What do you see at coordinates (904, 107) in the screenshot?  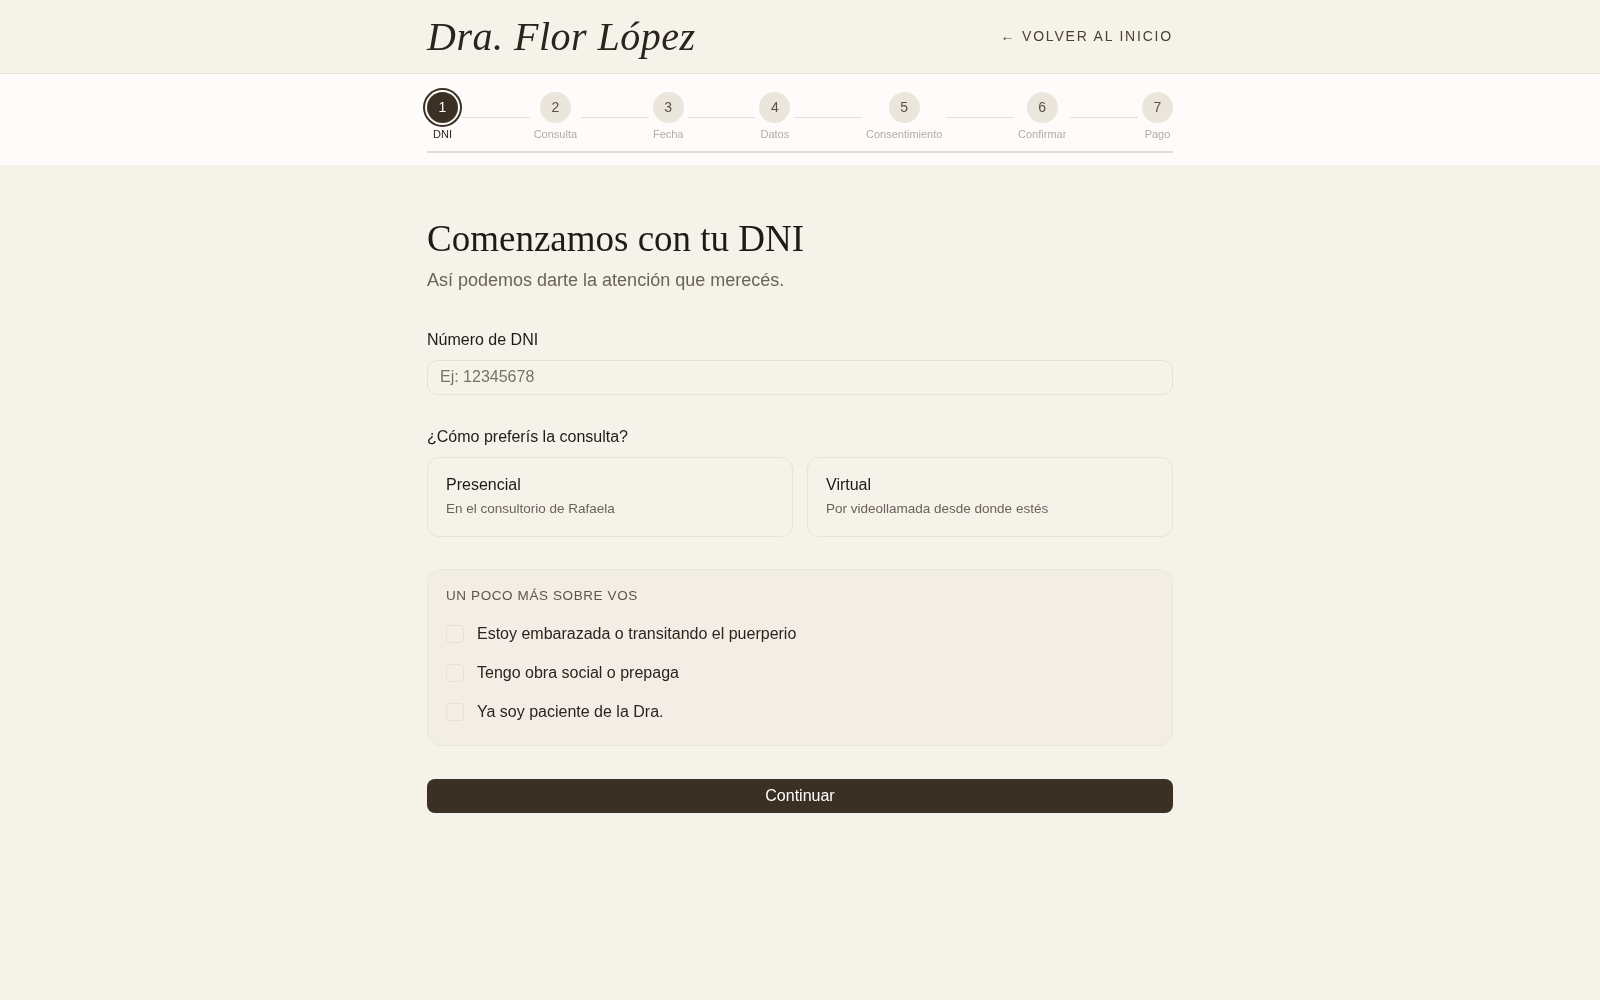 I see `step-number: 5` at bounding box center [904, 107].